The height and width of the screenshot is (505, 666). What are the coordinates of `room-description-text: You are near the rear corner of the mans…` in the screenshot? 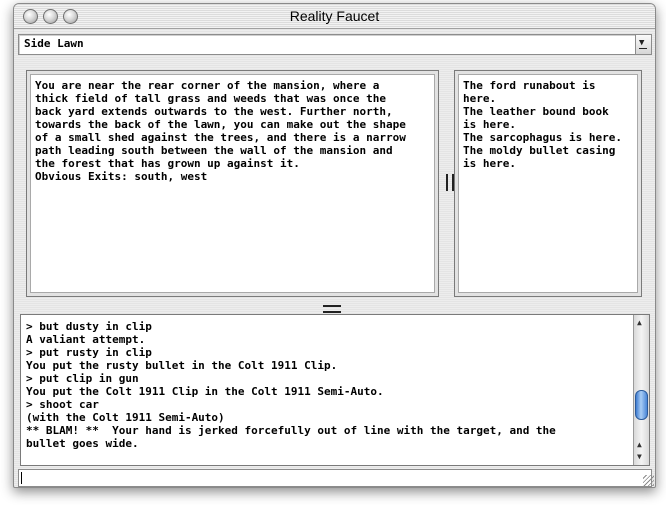 It's located at (220, 131).